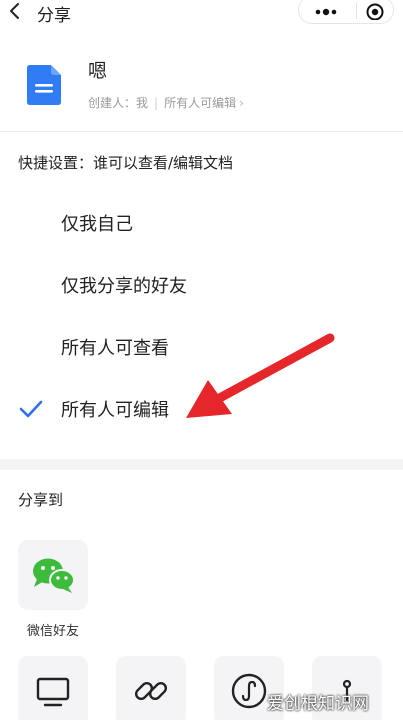  Describe the element at coordinates (15, 11) in the screenshot. I see `chevron-left-icon` at that location.